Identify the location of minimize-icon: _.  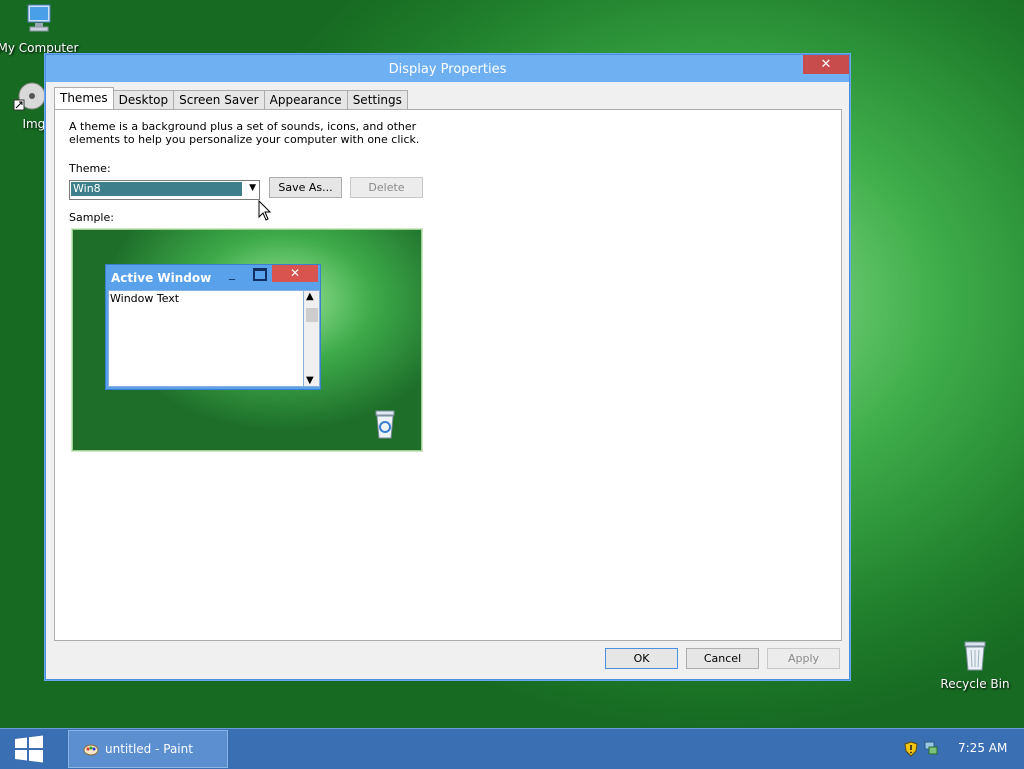
(232, 273).